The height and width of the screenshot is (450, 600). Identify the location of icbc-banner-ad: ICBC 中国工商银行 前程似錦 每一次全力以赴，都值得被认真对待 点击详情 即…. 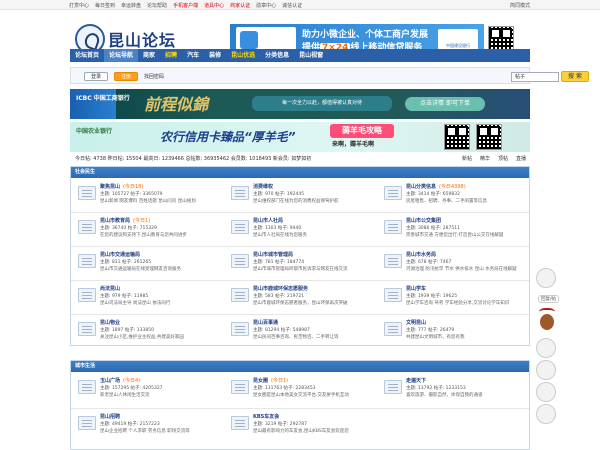
(300, 104).